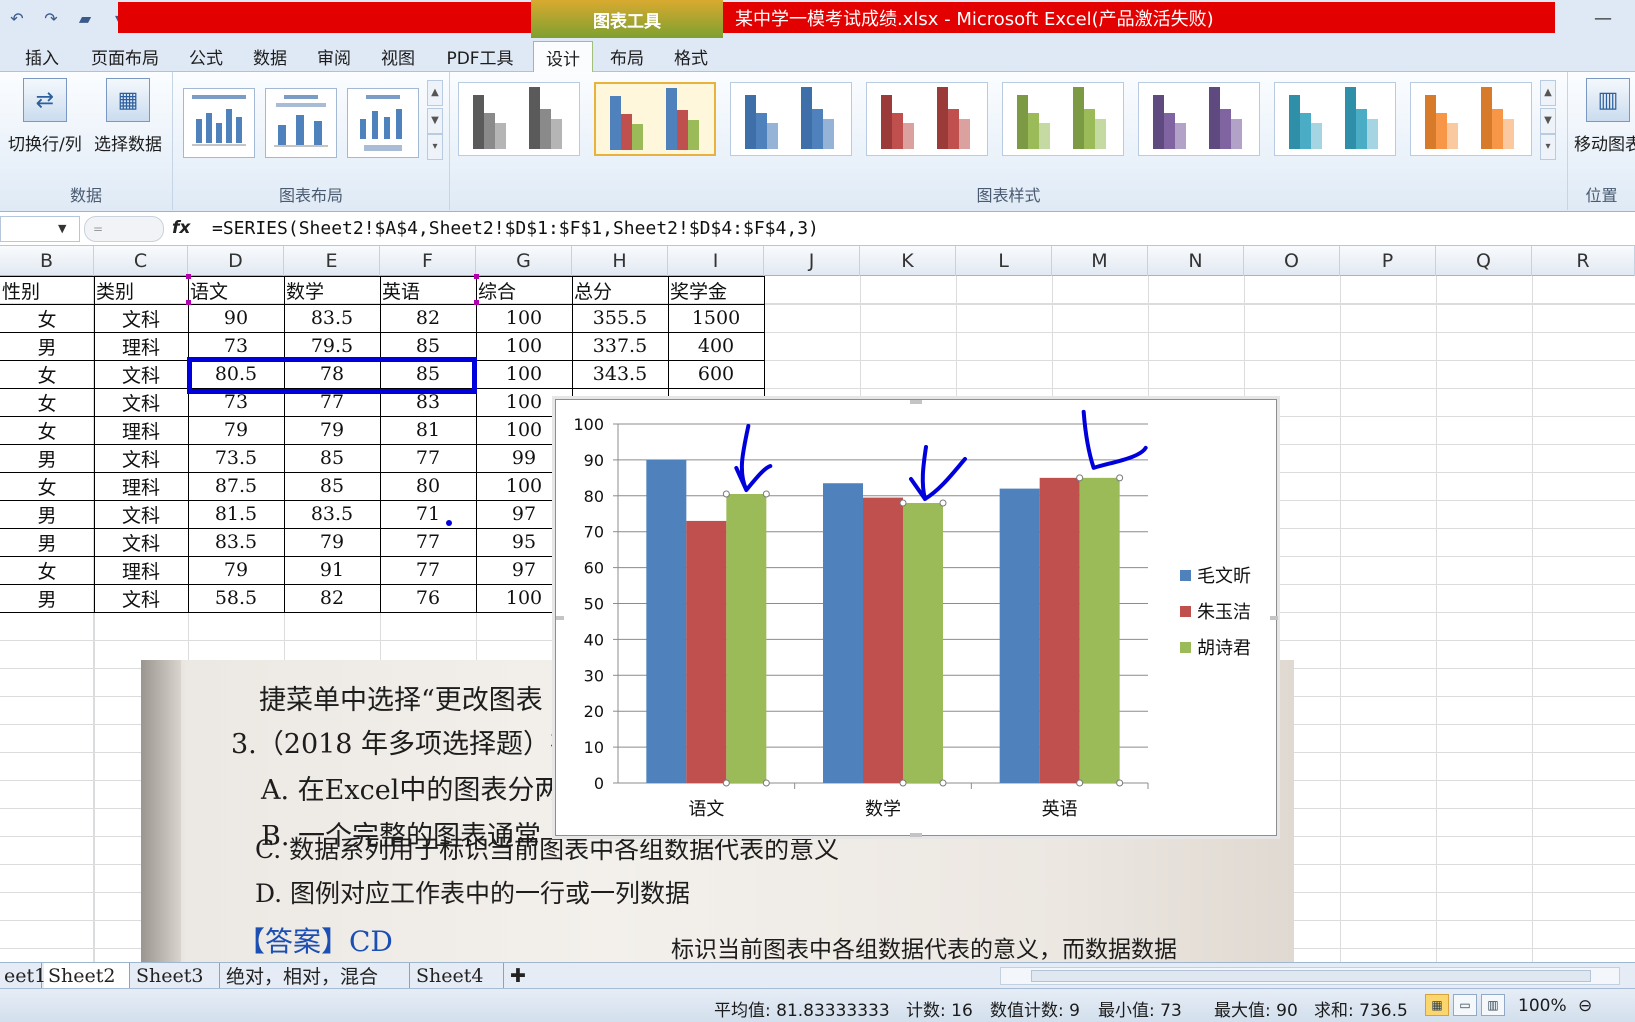  Describe the element at coordinates (236, 261) in the screenshot. I see `column-header-D: D` at that location.